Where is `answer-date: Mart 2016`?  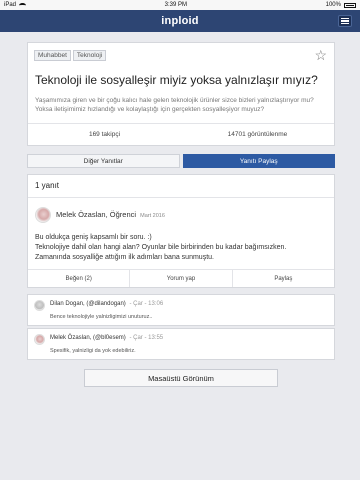
answer-date: Mart 2016 is located at coordinates (152, 216).